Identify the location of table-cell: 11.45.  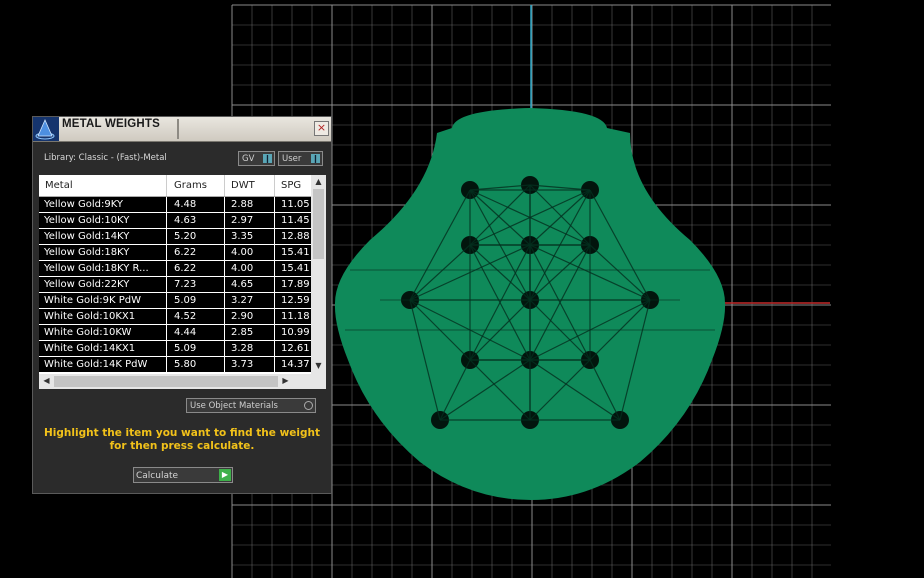
(295, 220).